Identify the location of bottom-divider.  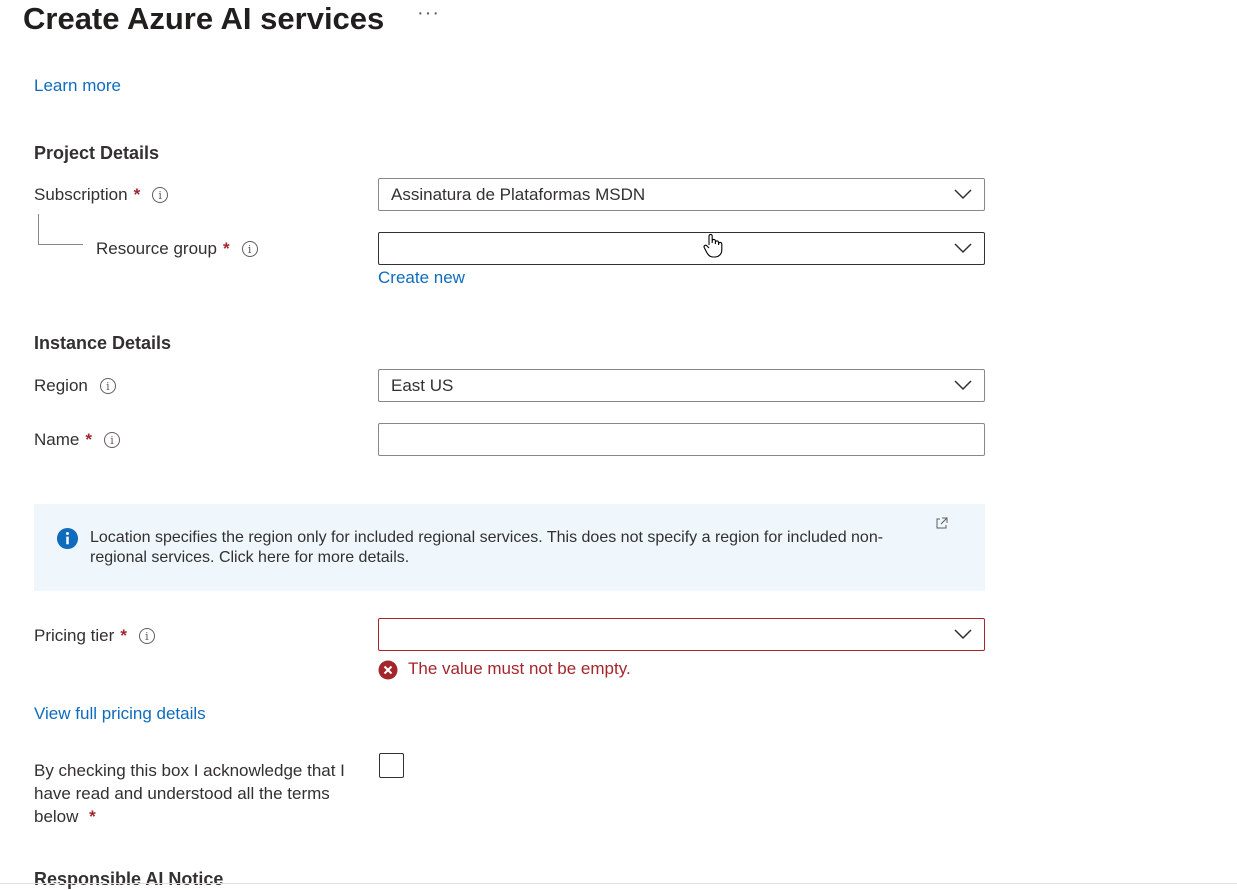
(618, 883).